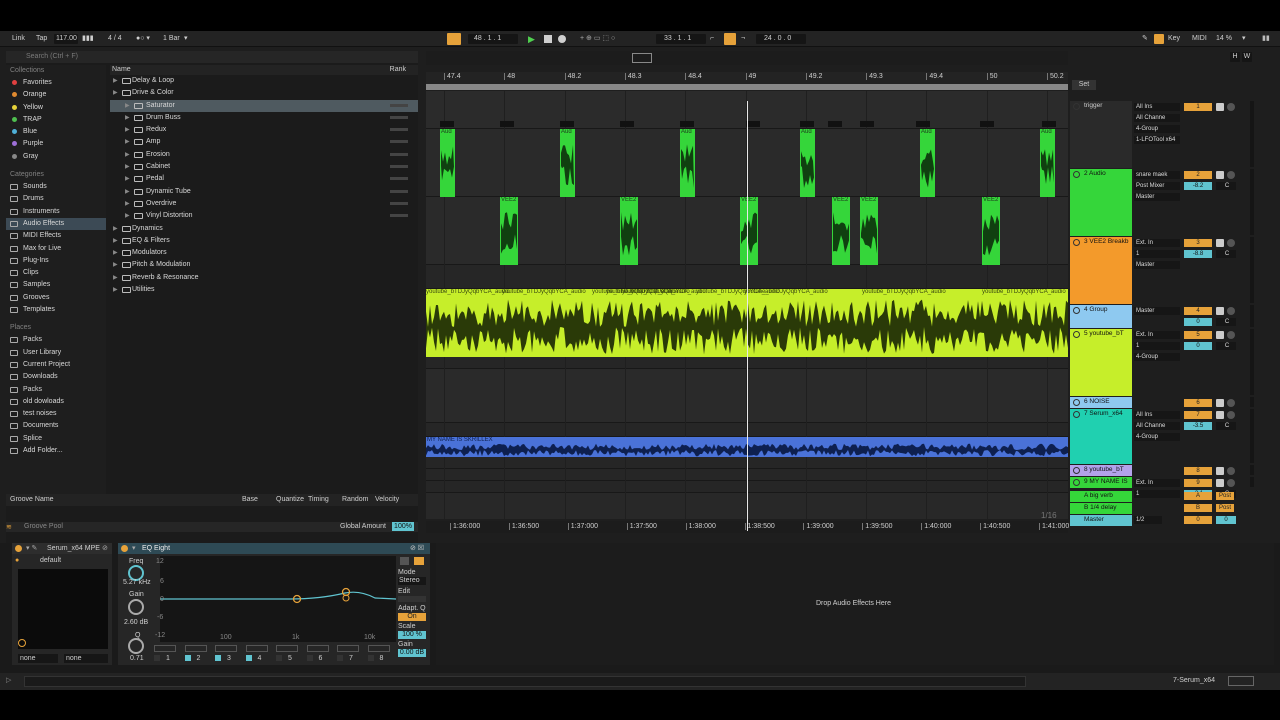 The height and width of the screenshot is (720, 1280). Describe the element at coordinates (56, 390) in the screenshot. I see `place-item: Packs` at that location.